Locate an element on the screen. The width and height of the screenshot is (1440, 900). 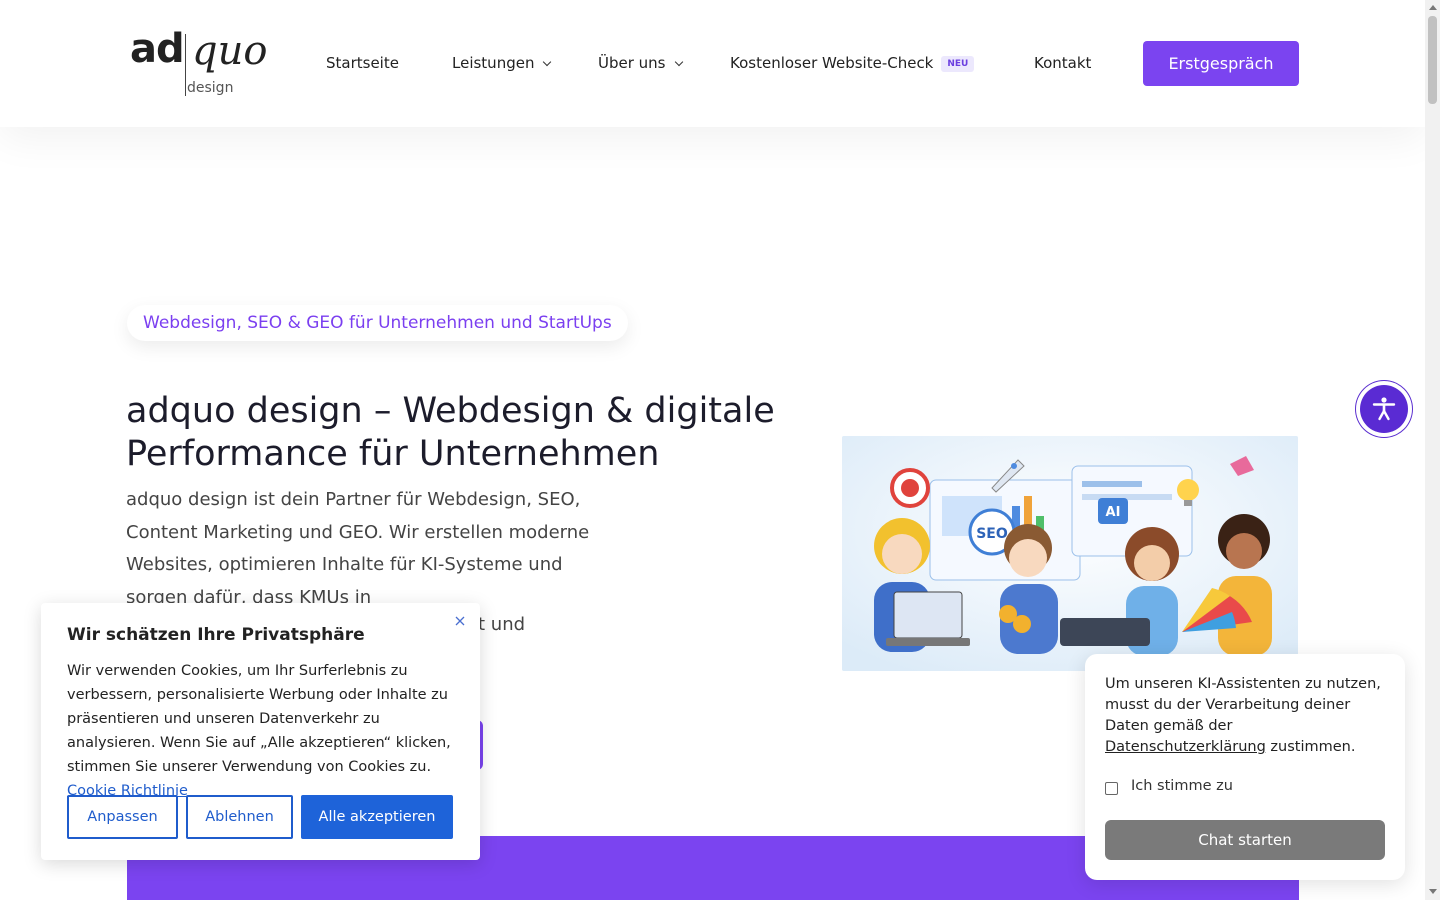
scroll-up-icon is located at coordinates (1433, 7).